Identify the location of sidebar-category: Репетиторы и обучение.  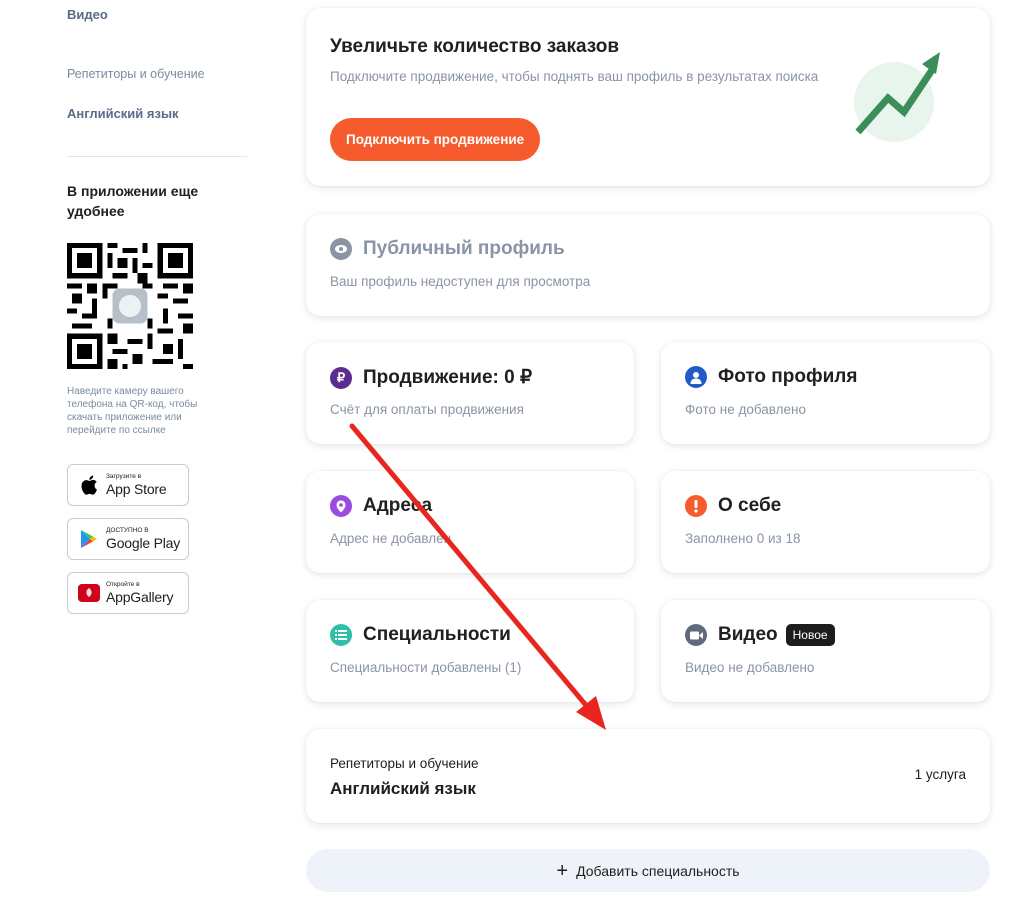
(136, 74).